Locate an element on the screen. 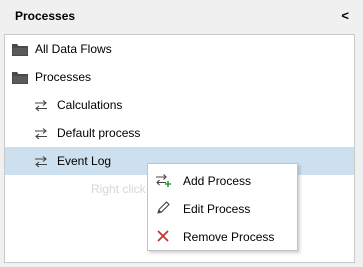 This screenshot has width=363, height=267. tree-item-label: All Data Flows is located at coordinates (73, 49).